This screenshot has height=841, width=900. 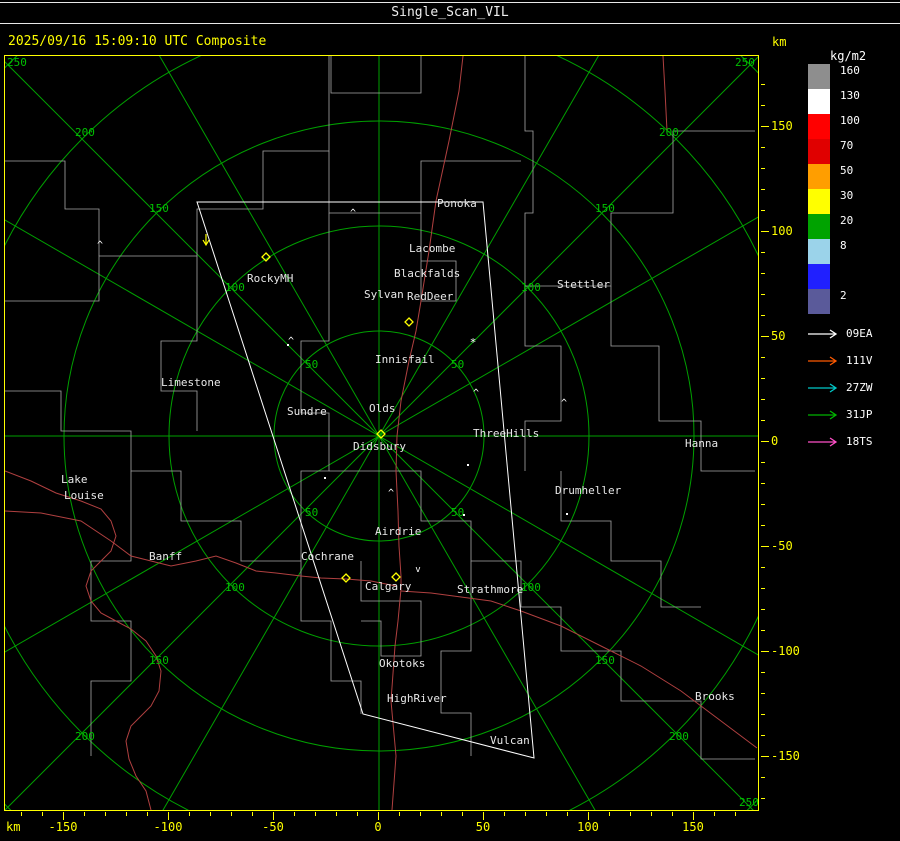 I want to click on bottom-axis: -150 -100 -50 0 50 100 150, so click(x=381, y=826).